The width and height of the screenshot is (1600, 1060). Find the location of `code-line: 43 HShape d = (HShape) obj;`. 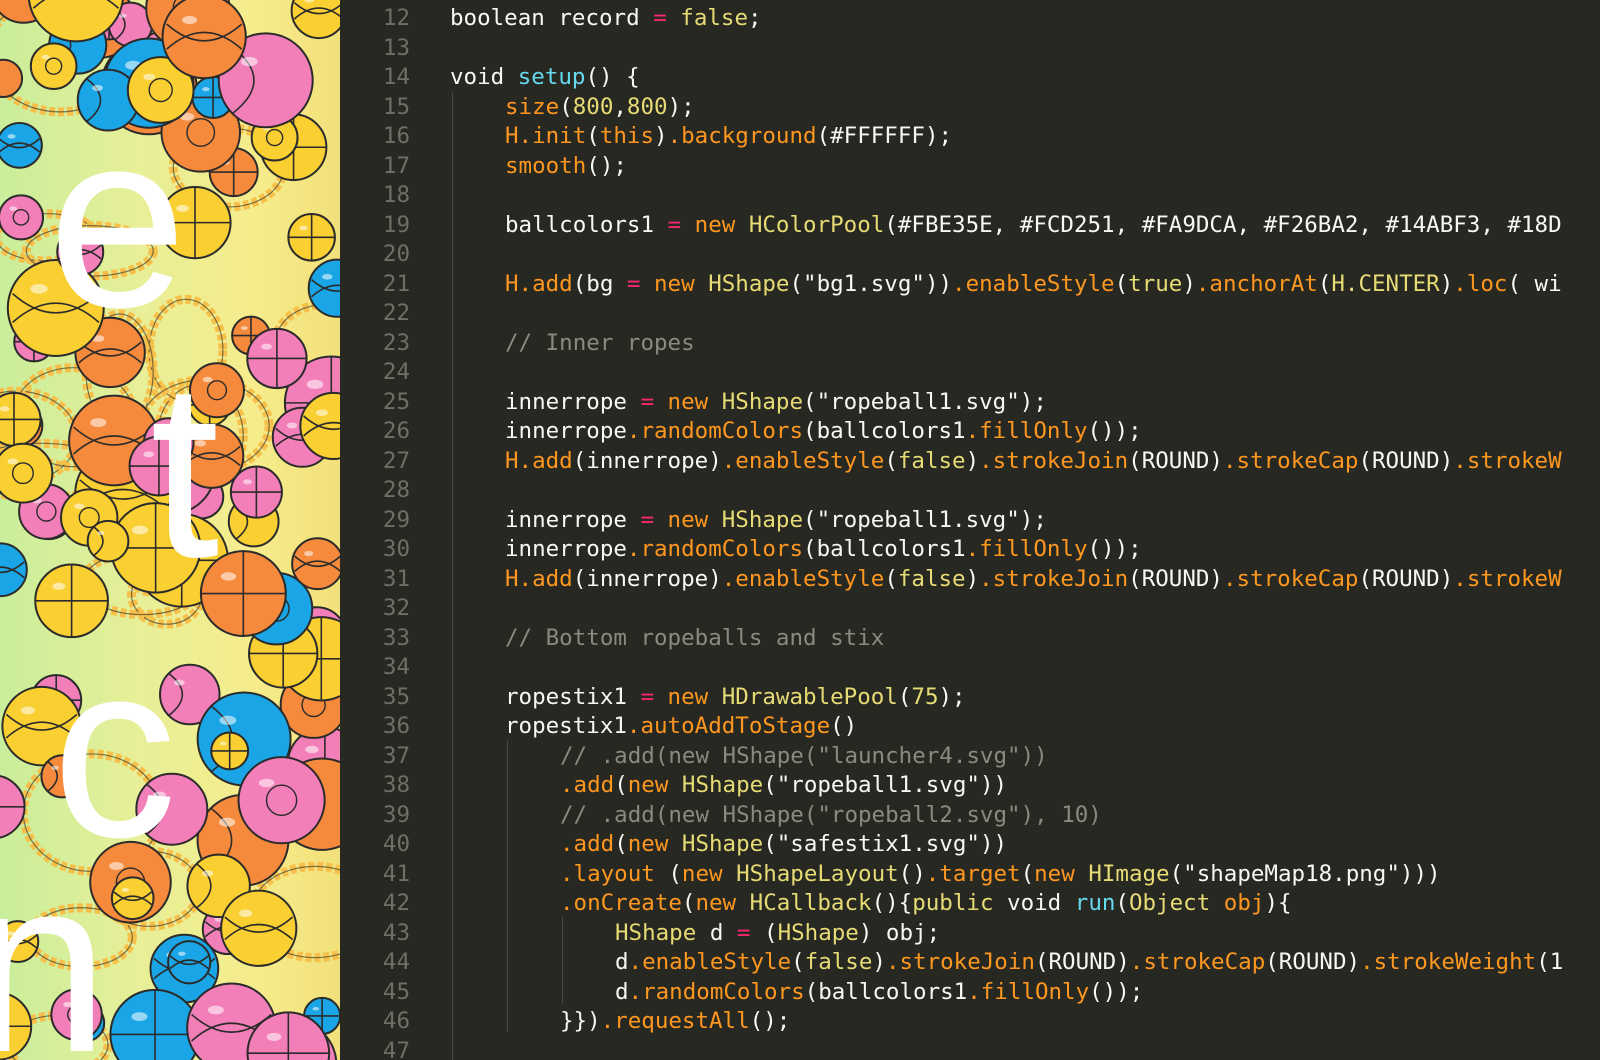

code-line: 43 HShape d = (HShape) obj; is located at coordinates (970, 933).